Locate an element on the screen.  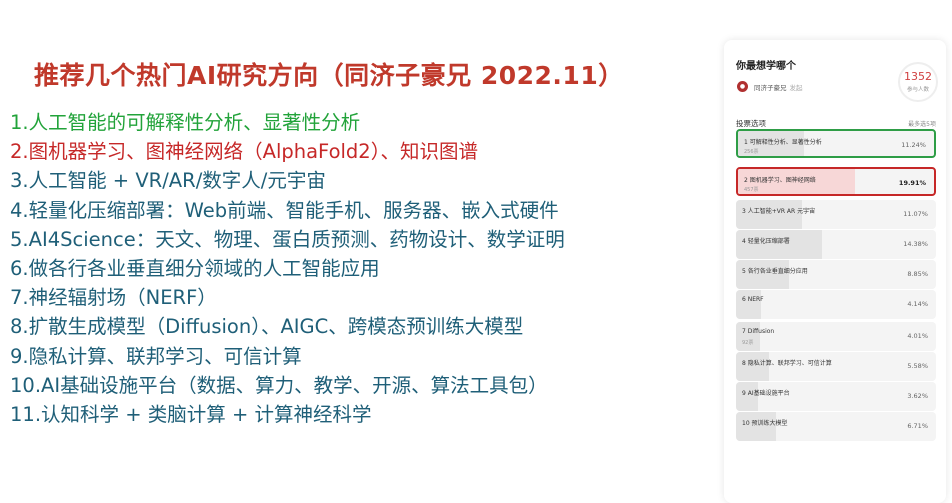
topic-item: 9.隐私计算、联邦学习、可信计算 is located at coordinates (287, 356).